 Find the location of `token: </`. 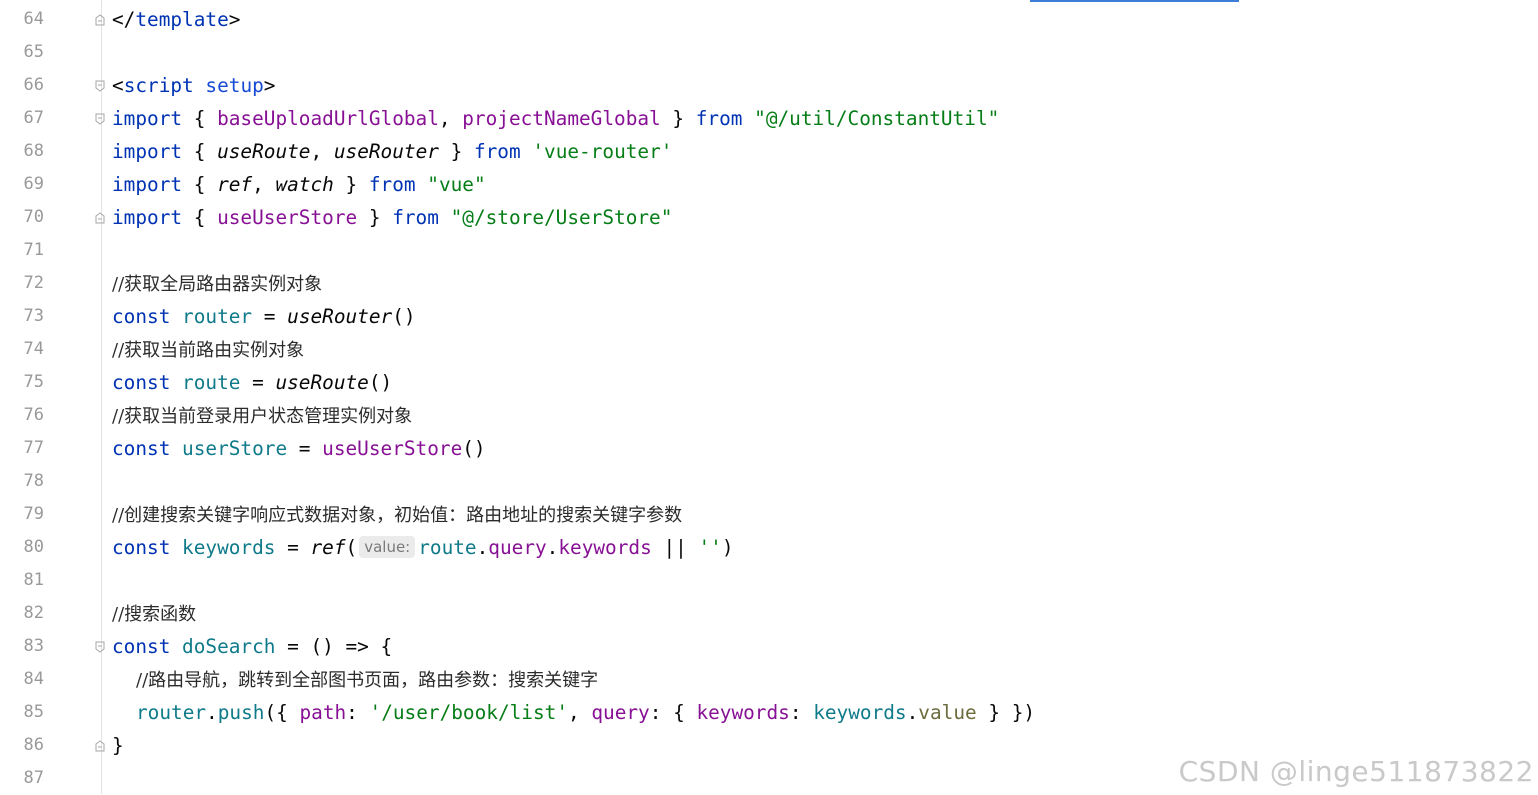

token: </ is located at coordinates (124, 19).